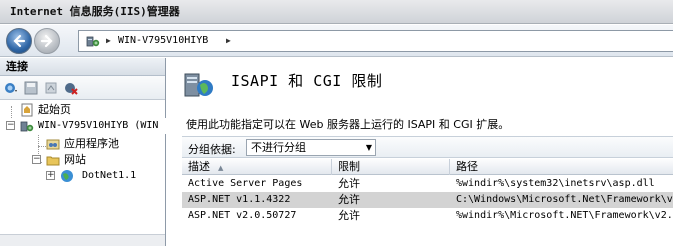  I want to click on back-button, so click(19, 41).